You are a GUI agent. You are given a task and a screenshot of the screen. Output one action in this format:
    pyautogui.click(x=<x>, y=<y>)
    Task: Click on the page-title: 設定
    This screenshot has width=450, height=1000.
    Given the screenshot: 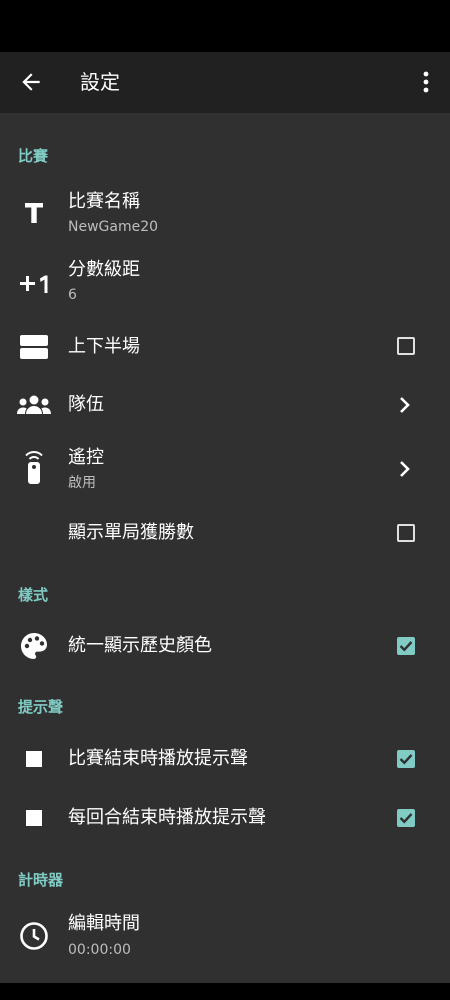 What is the action you would take?
    pyautogui.click(x=100, y=82)
    